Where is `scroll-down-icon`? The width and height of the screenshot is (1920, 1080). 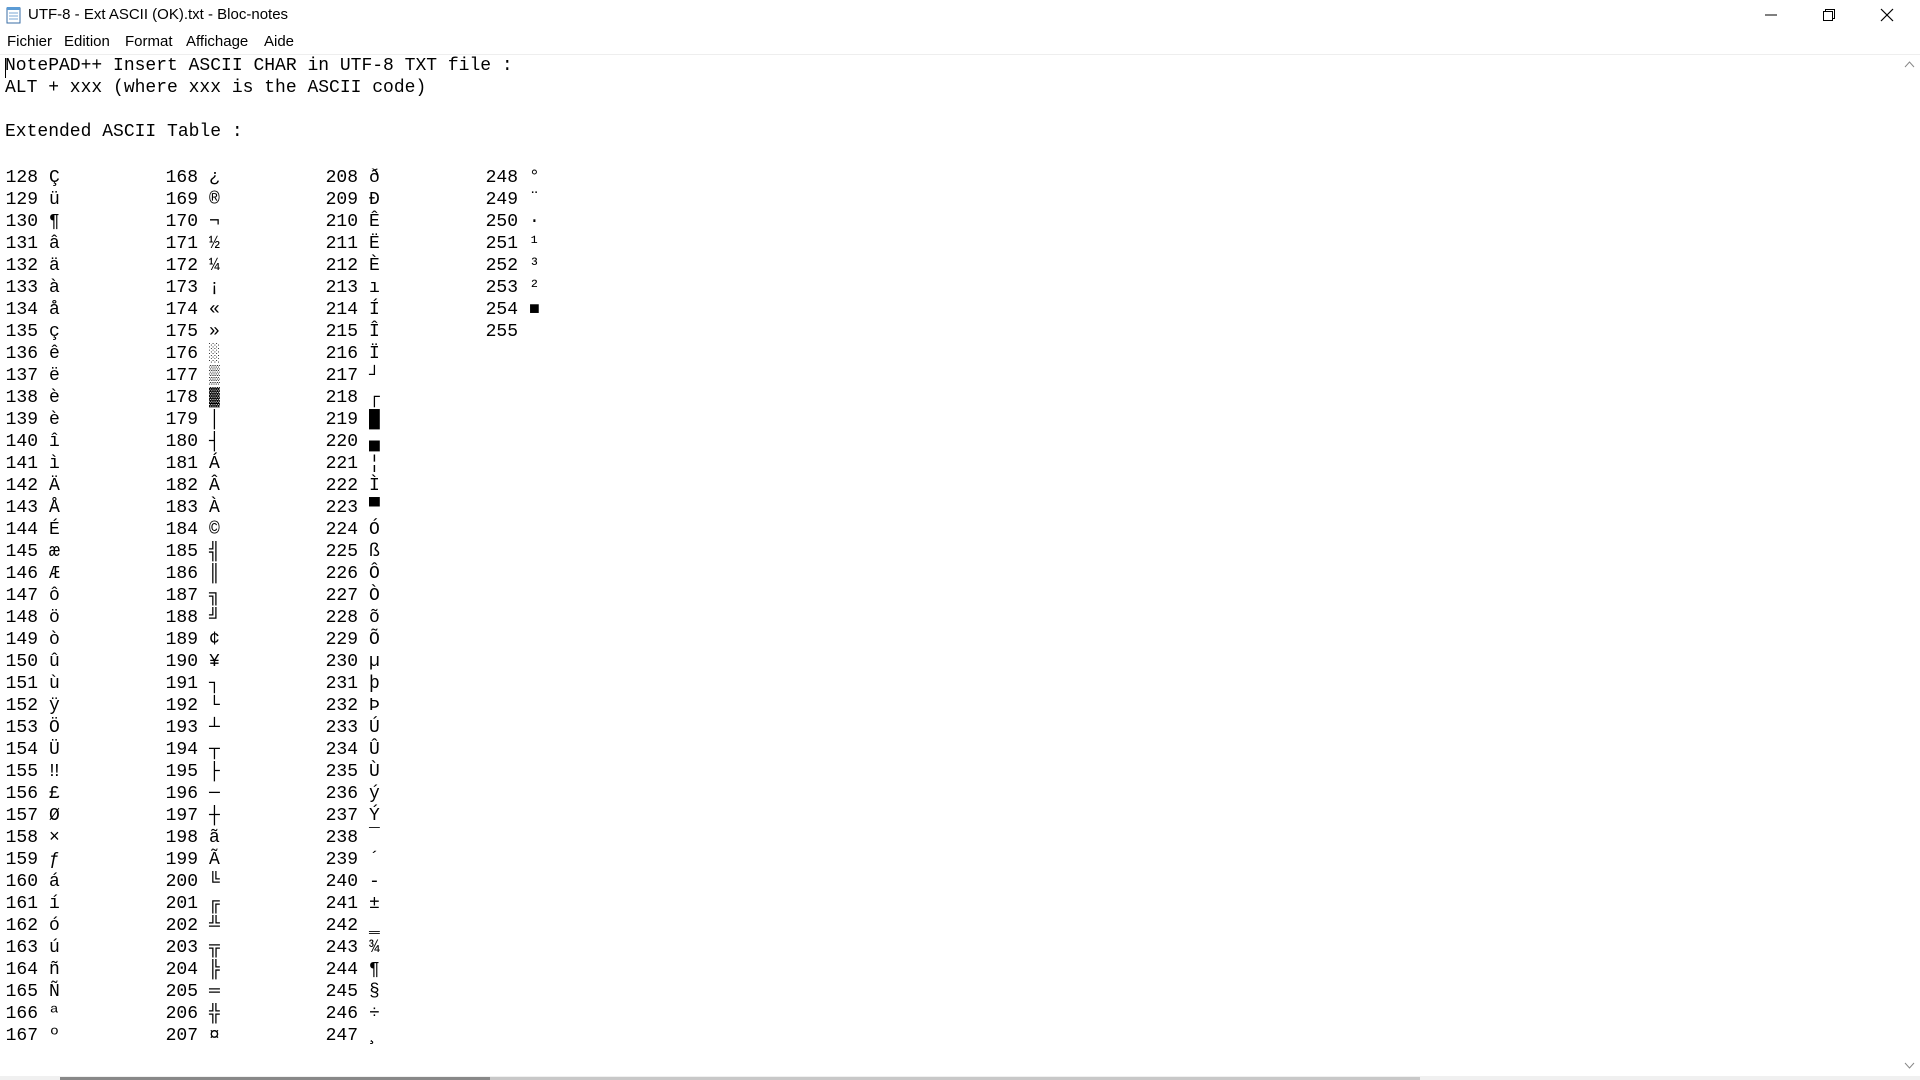
scroll-down-icon is located at coordinates (1909, 1065).